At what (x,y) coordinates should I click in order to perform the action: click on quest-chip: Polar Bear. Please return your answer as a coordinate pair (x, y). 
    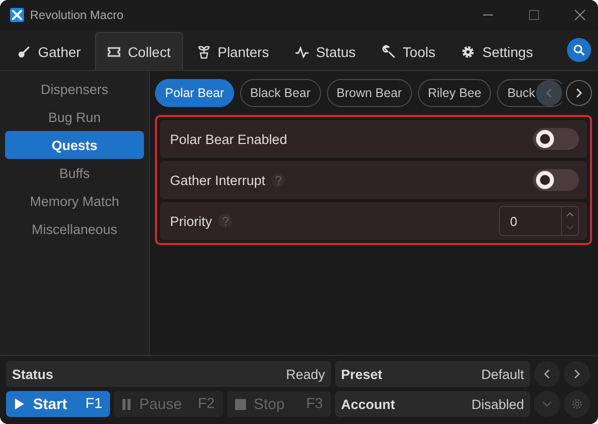
    Looking at the image, I should click on (194, 93).